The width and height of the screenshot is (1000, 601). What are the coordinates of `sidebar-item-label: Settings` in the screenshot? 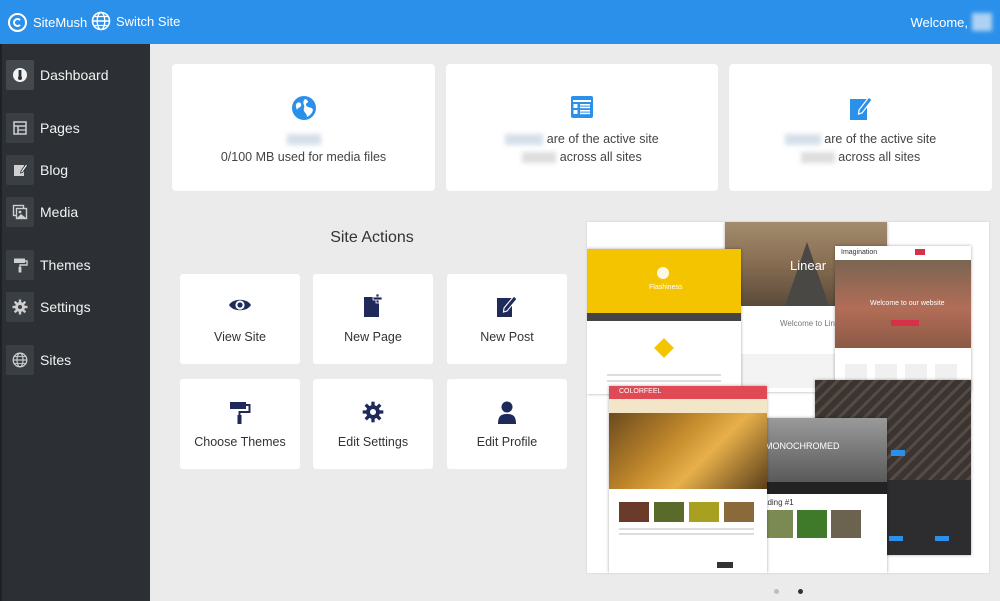 It's located at (65, 307).